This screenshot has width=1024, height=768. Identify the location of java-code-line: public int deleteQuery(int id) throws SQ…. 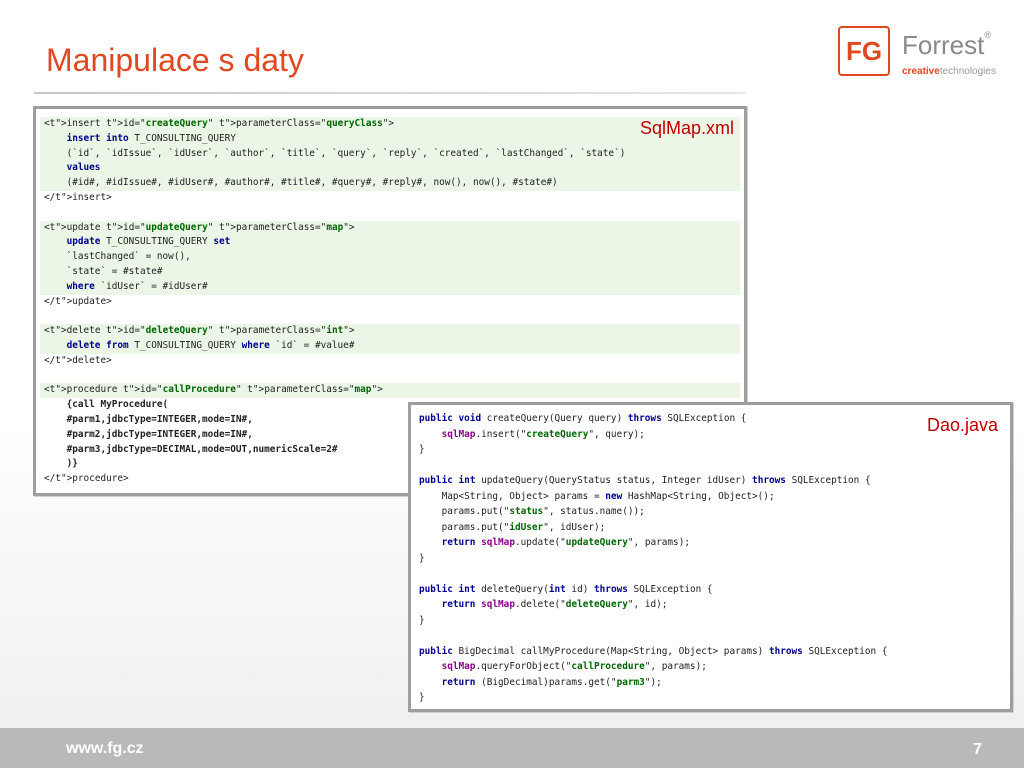
(566, 589).